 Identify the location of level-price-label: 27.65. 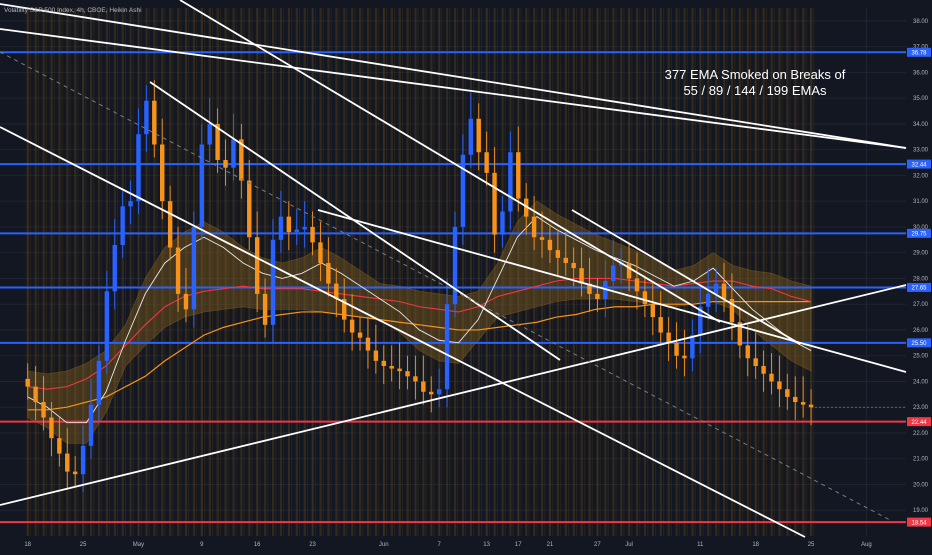
(919, 289).